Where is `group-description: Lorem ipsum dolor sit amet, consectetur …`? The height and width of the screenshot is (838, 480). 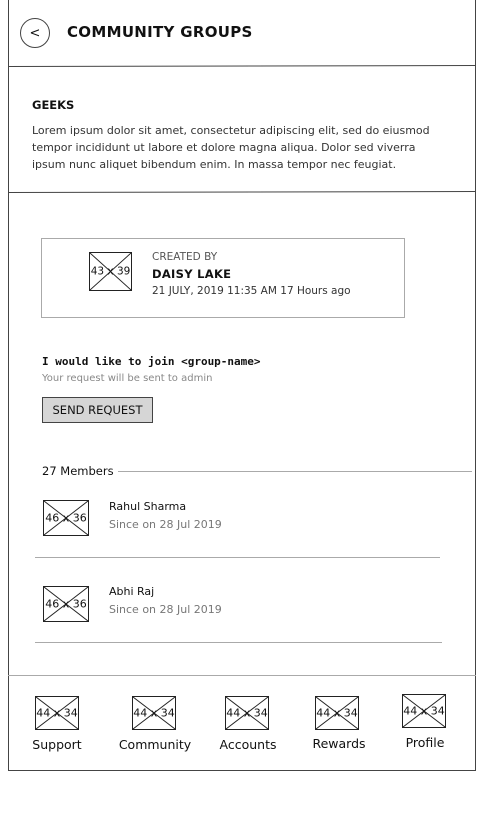 group-description: Lorem ipsum dolor sit amet, consectetur … is located at coordinates (231, 147).